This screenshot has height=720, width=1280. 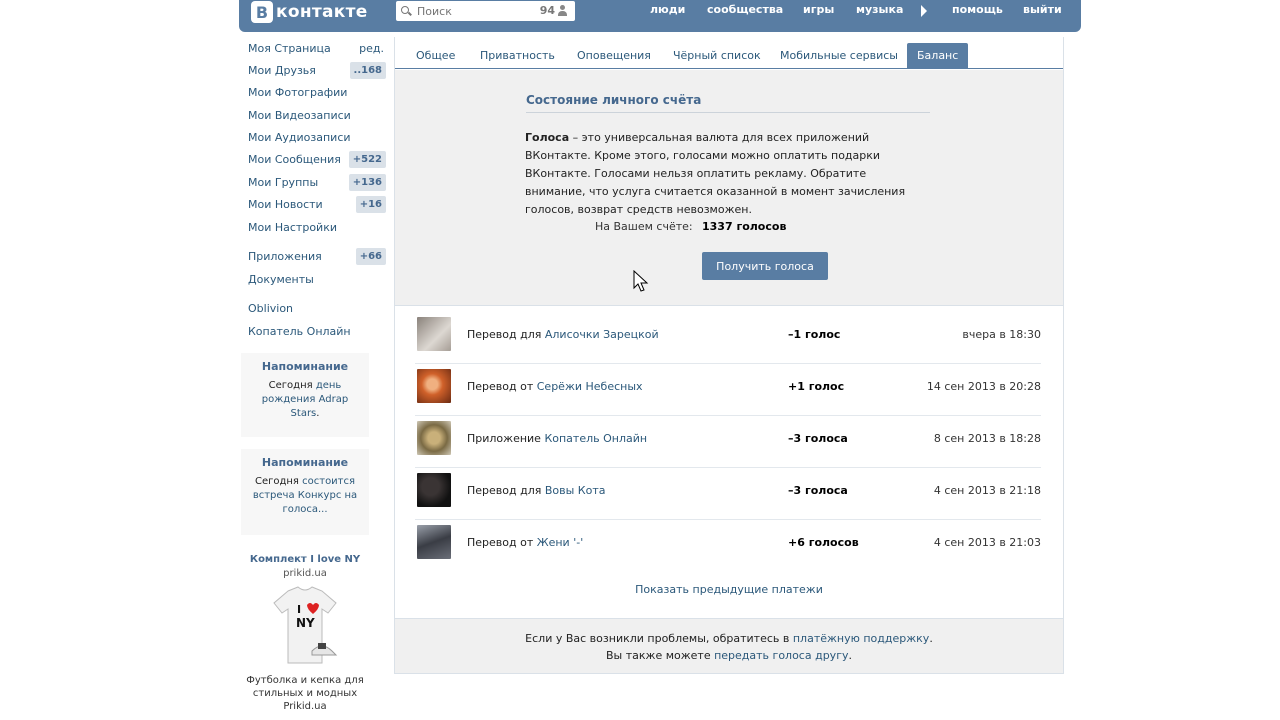 What do you see at coordinates (371, 48) in the screenshot?
I see `edit-link: ред.` at bounding box center [371, 48].